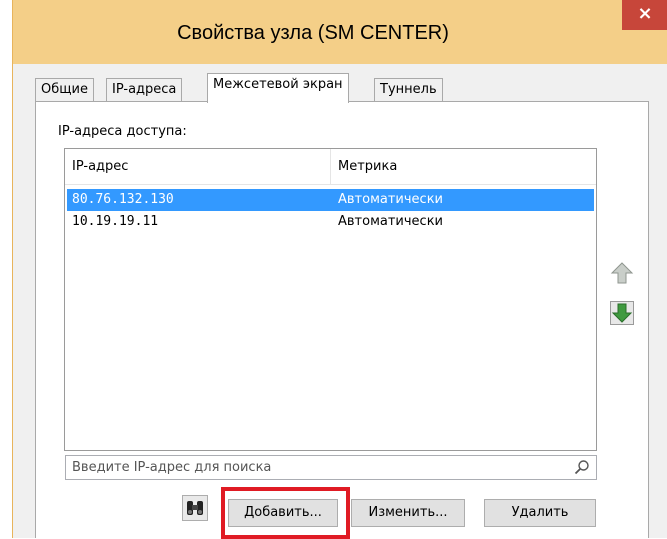 The image size is (667, 539). Describe the element at coordinates (582, 467) in the screenshot. I see `magnifier-icon` at that location.